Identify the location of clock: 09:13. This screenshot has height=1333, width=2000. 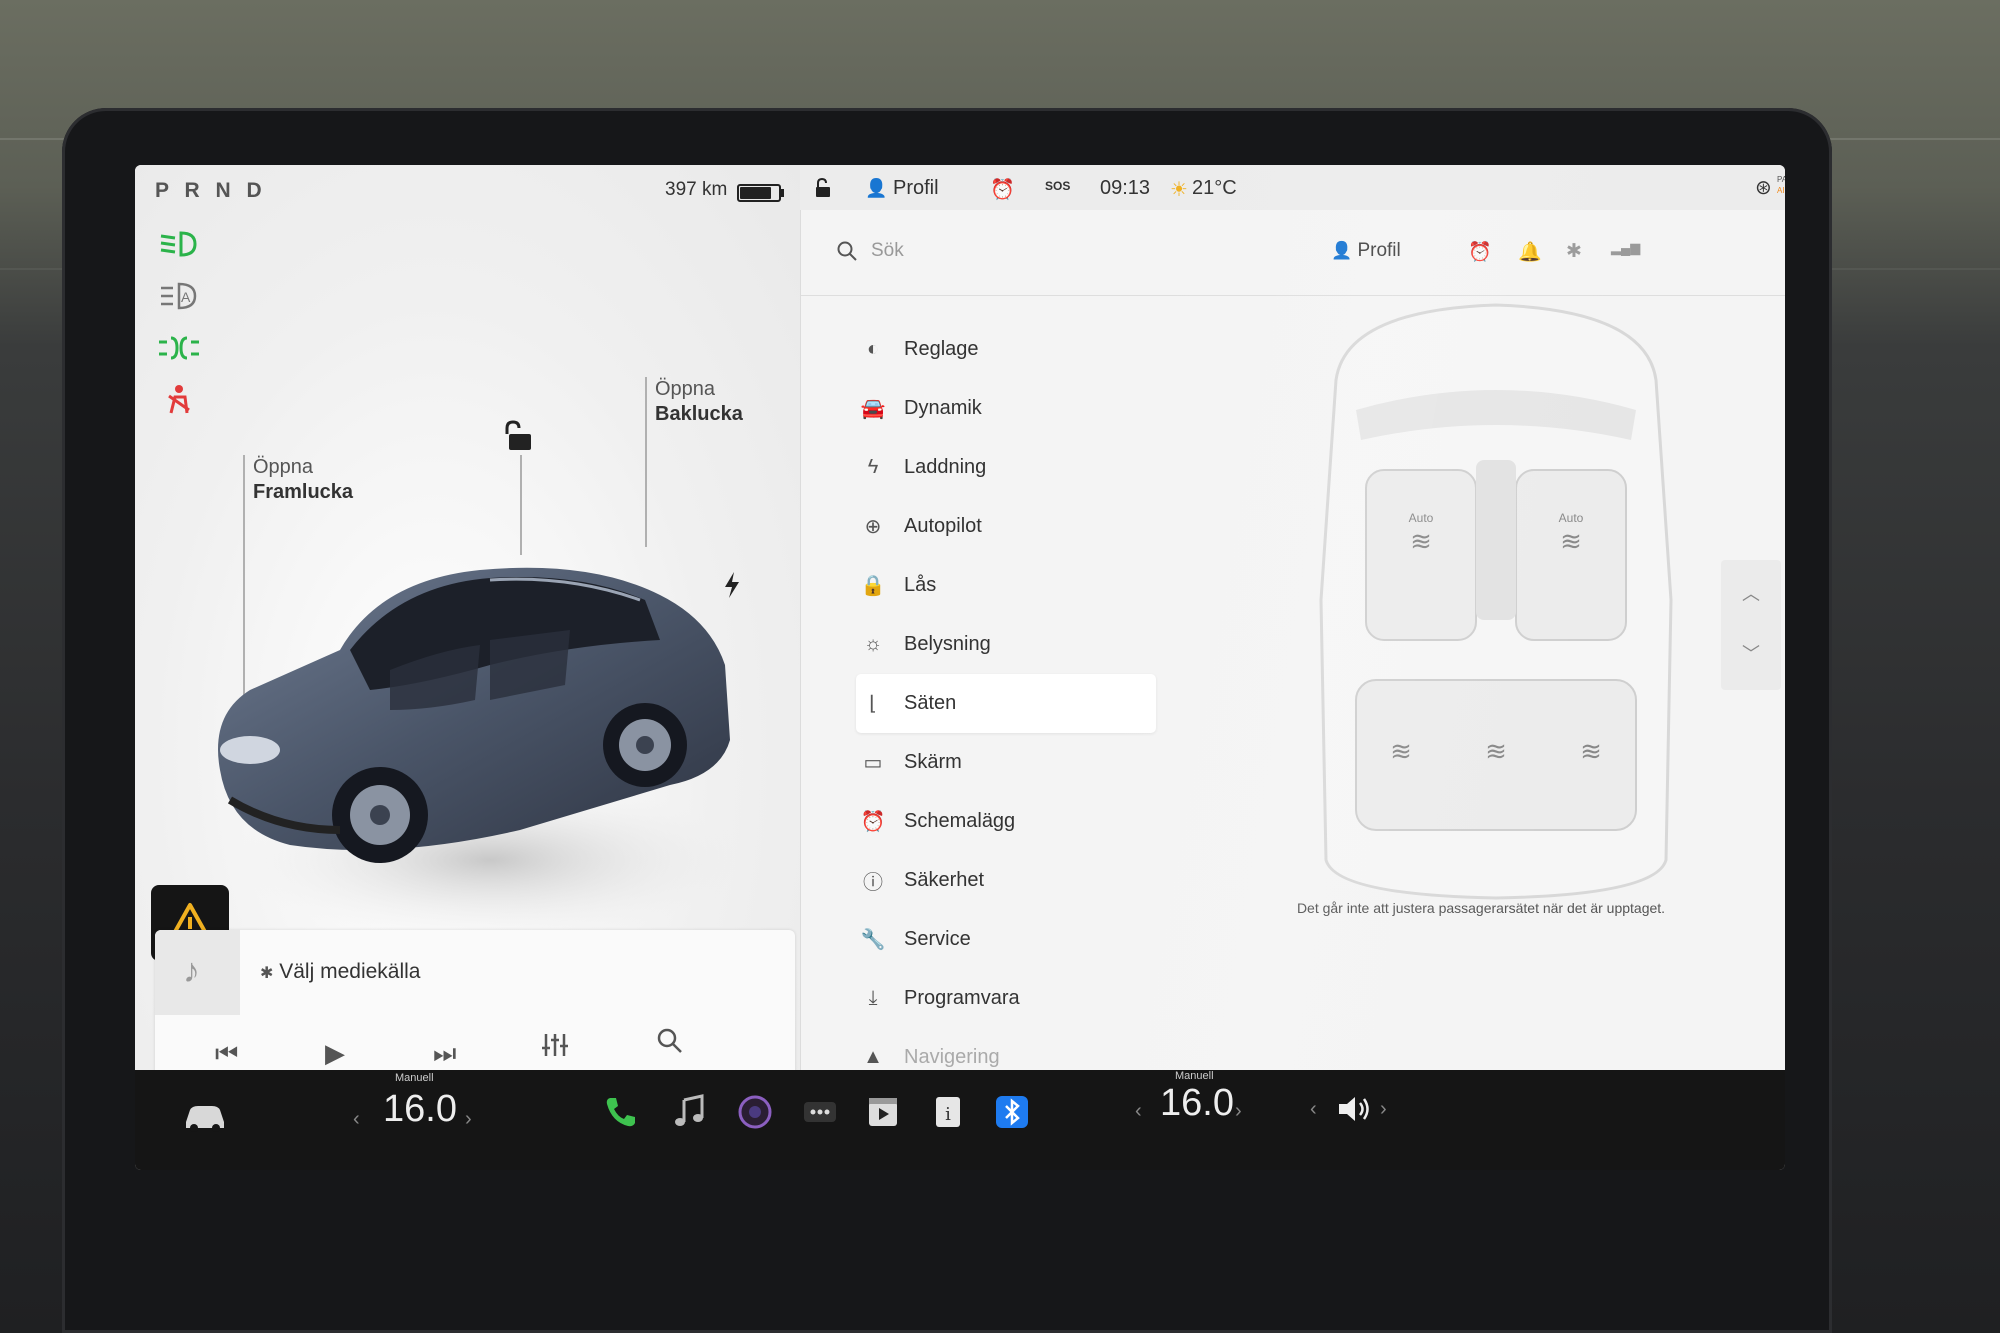
(1125, 188).